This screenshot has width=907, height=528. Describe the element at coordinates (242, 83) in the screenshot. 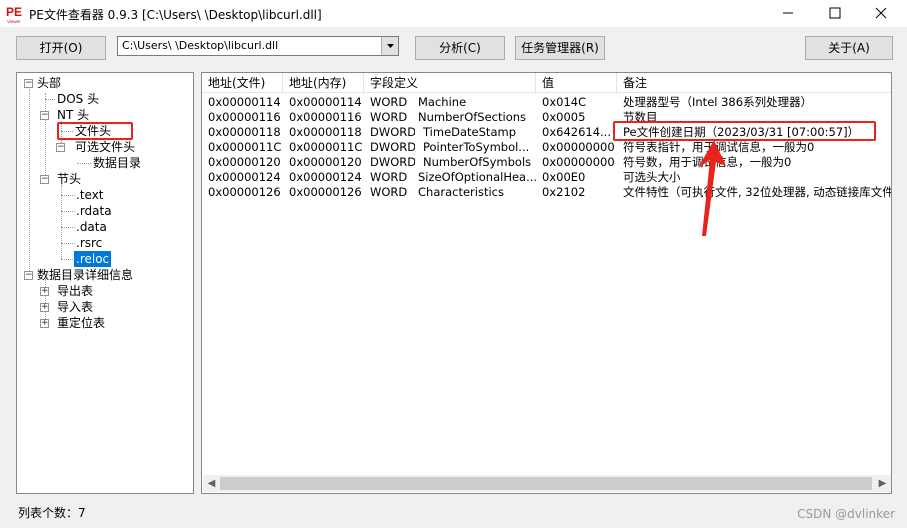

I see `column-header-file-address: 地址(文件)` at that location.